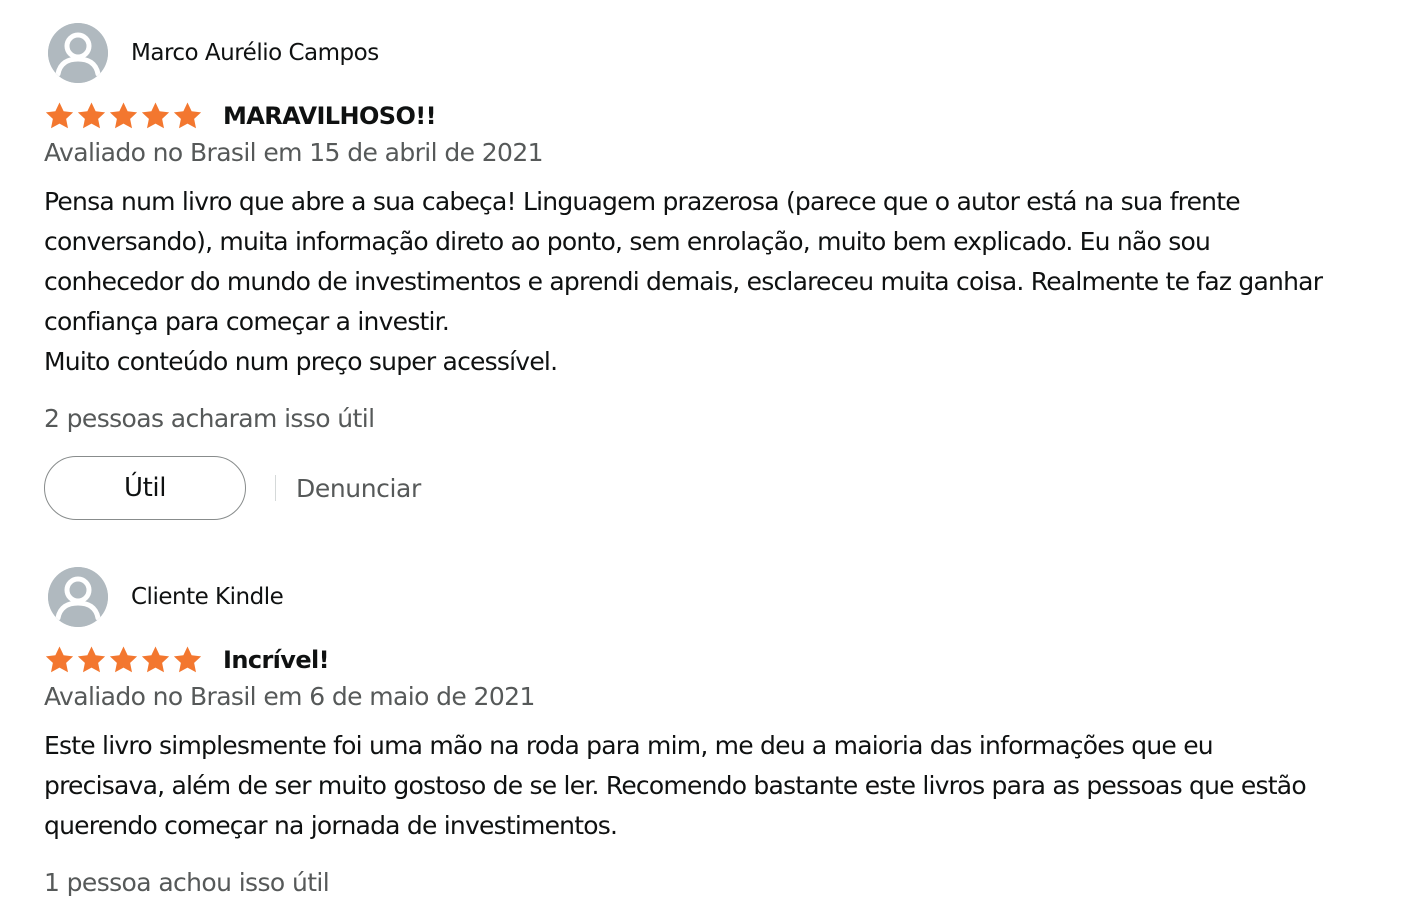  What do you see at coordinates (728, 597) in the screenshot?
I see `reviewer-profile: Cliente Kindle` at bounding box center [728, 597].